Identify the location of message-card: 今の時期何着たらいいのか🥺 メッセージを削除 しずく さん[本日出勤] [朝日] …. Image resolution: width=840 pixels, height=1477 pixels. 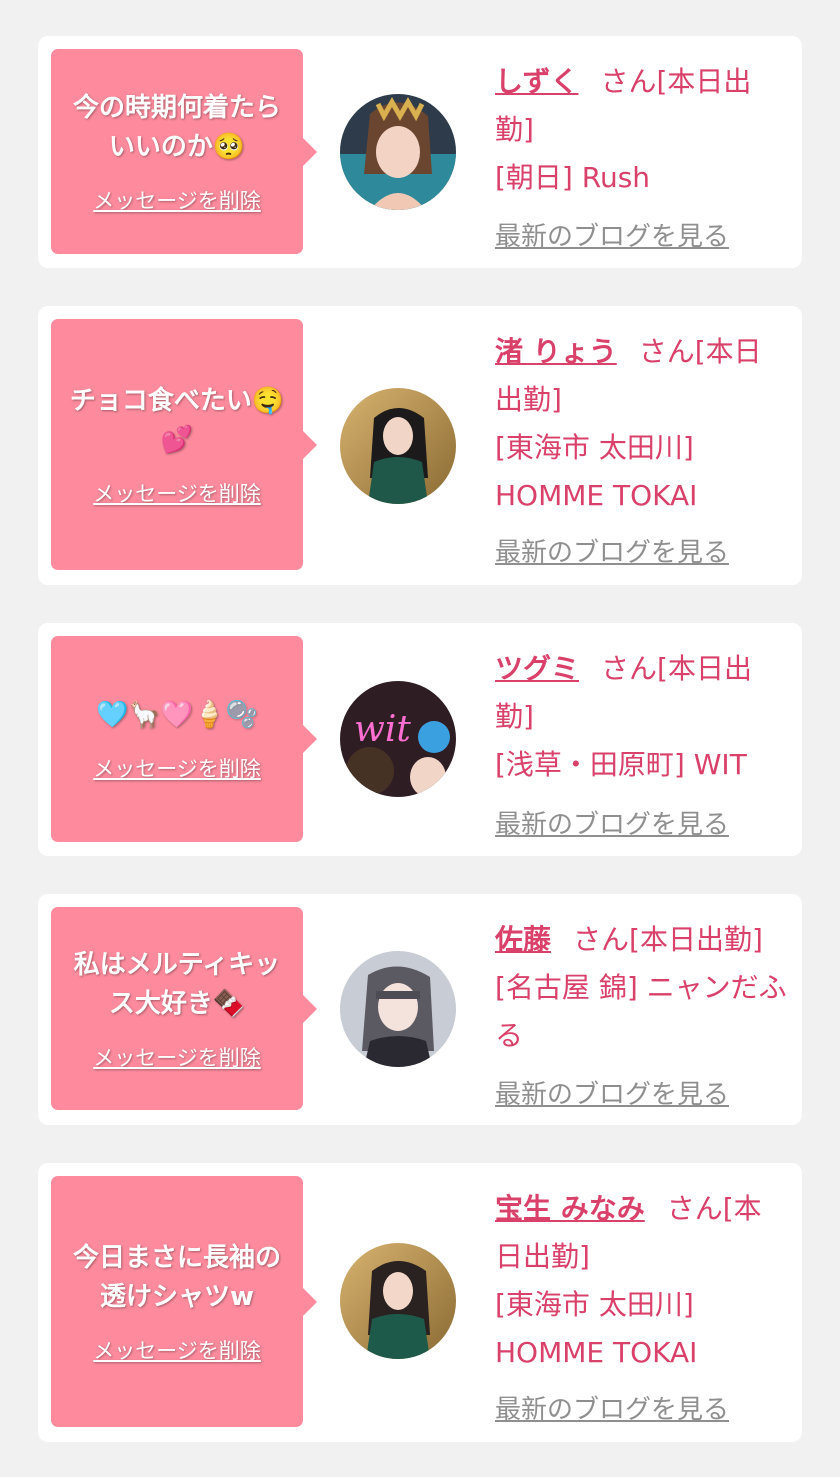
(420, 152).